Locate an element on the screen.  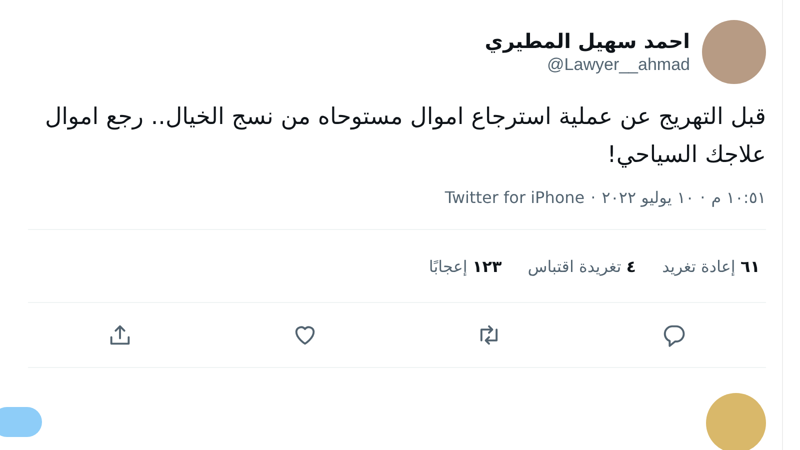
author-name: احمد سهيل المطيري is located at coordinates (587, 41).